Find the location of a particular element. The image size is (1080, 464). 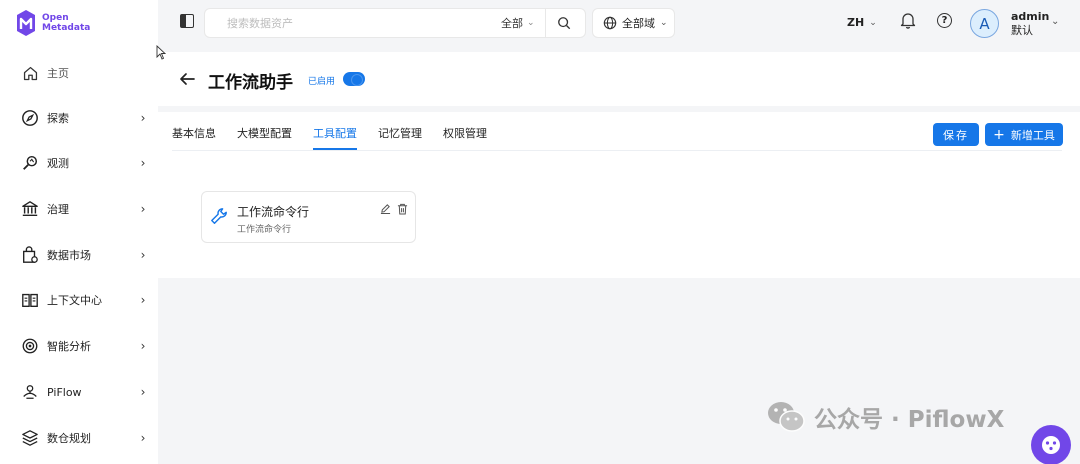

logo-text-line1: Open is located at coordinates (55, 18).